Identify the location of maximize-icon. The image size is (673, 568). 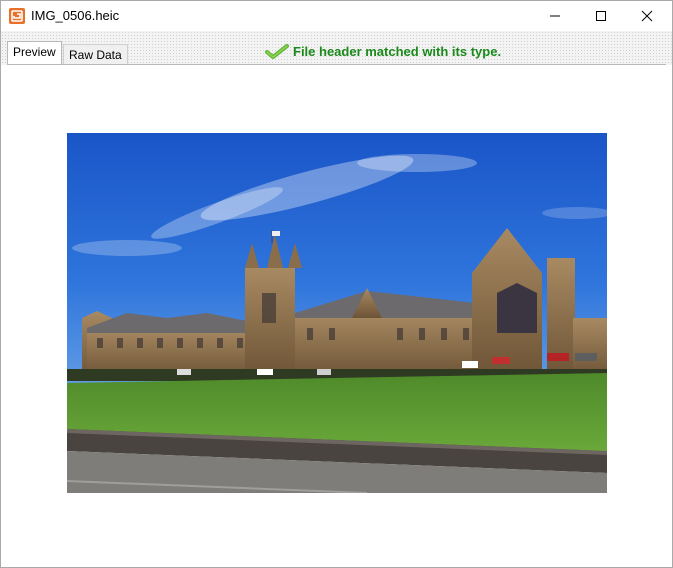
(601, 16).